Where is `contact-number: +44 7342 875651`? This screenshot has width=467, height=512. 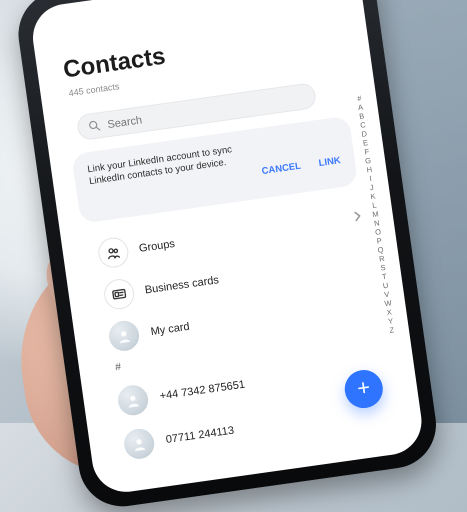 contact-number: +44 7342 875651 is located at coordinates (202, 391).